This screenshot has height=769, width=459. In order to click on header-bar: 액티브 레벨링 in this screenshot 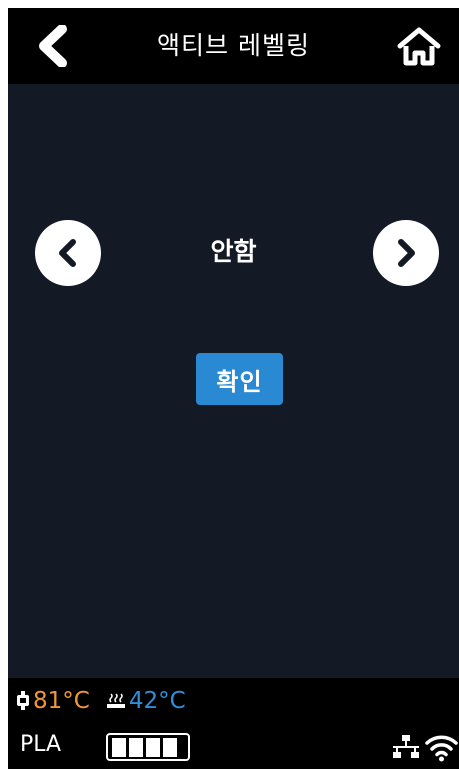, I will do `click(233, 46)`.